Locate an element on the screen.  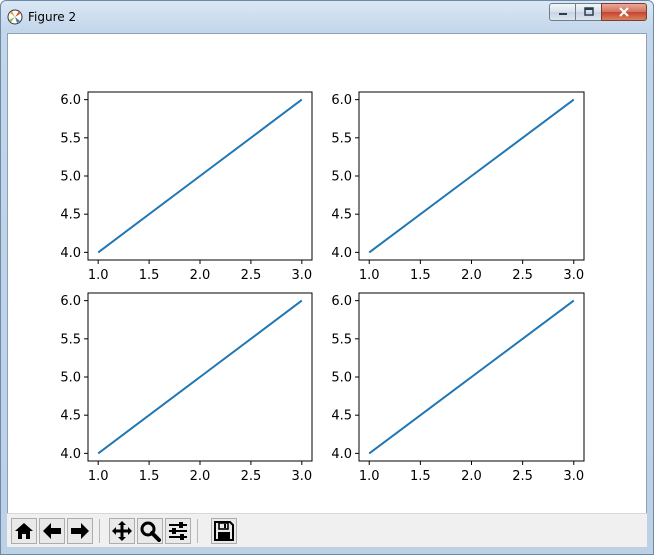
move-arrows-icon is located at coordinates (122, 531).